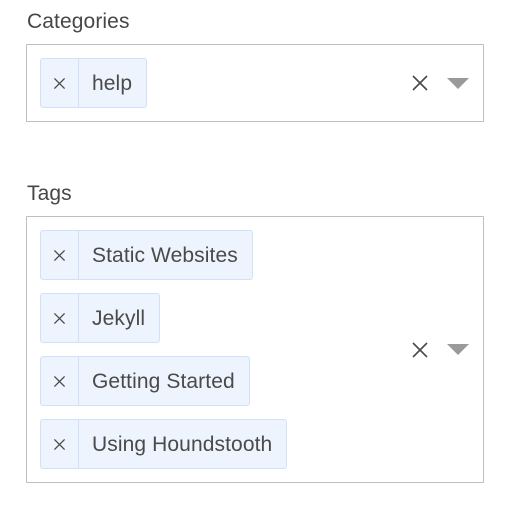 Image resolution: width=510 pixels, height=510 pixels. What do you see at coordinates (439, 349) in the screenshot?
I see `tags-controls` at bounding box center [439, 349].